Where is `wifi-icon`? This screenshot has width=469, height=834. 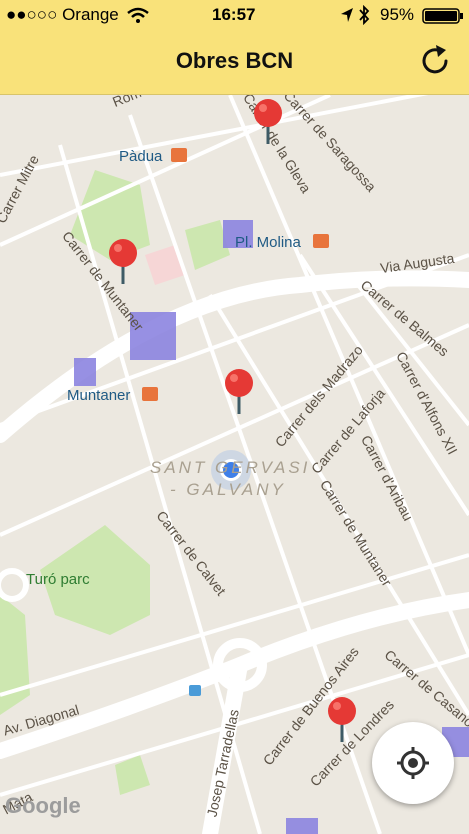
wifi-icon is located at coordinates (138, 15).